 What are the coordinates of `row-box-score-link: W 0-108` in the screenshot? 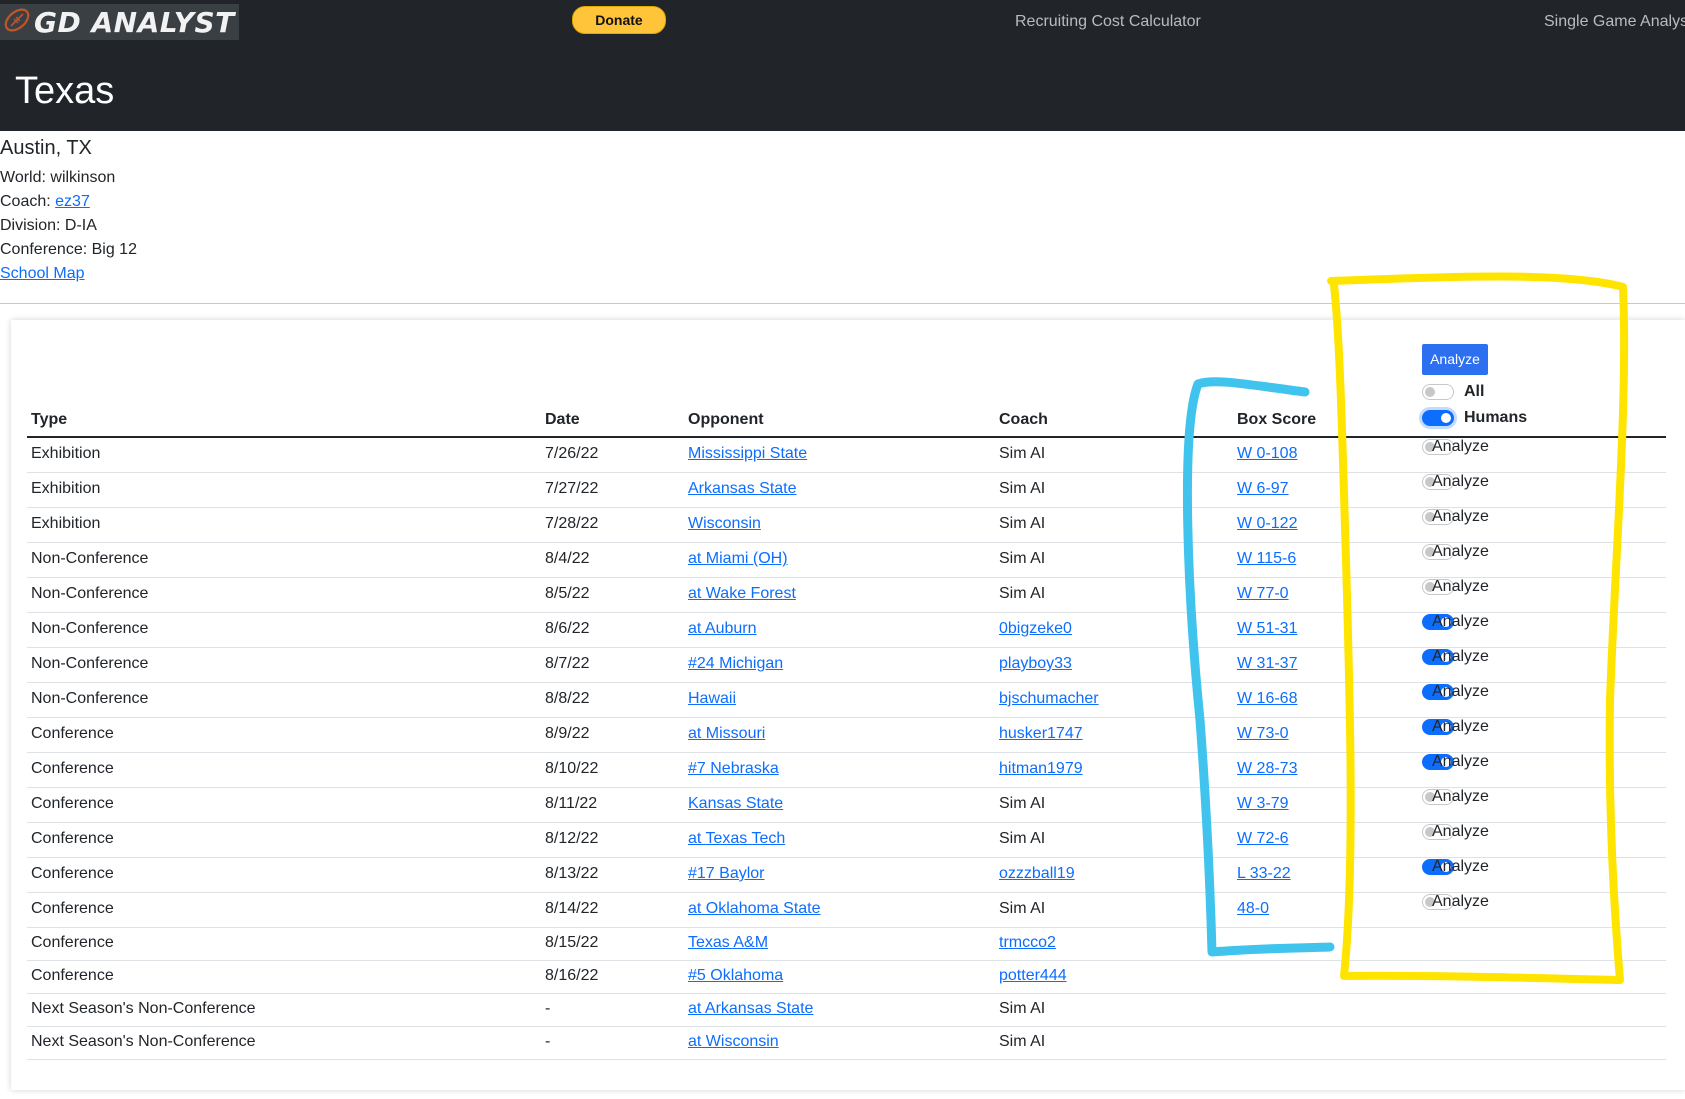 It's located at (1267, 453).